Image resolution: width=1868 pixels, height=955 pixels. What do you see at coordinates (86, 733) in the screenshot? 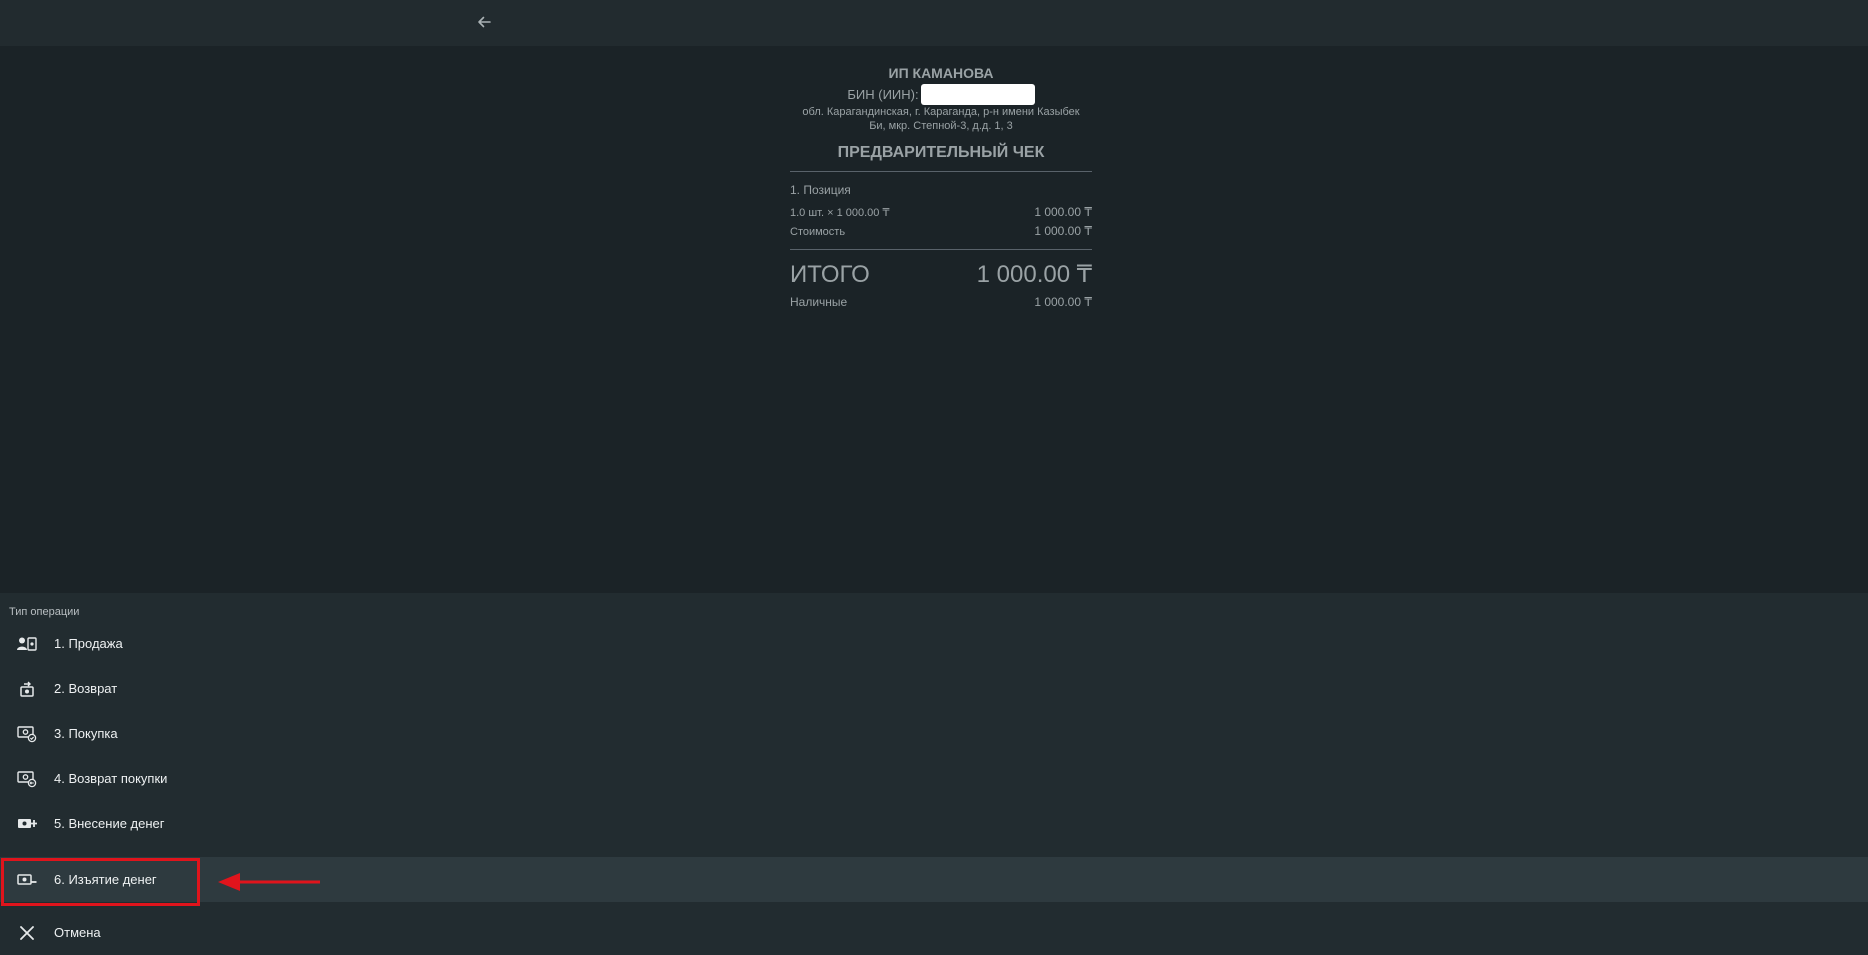
I see `operation-label: 3. Покупка` at bounding box center [86, 733].